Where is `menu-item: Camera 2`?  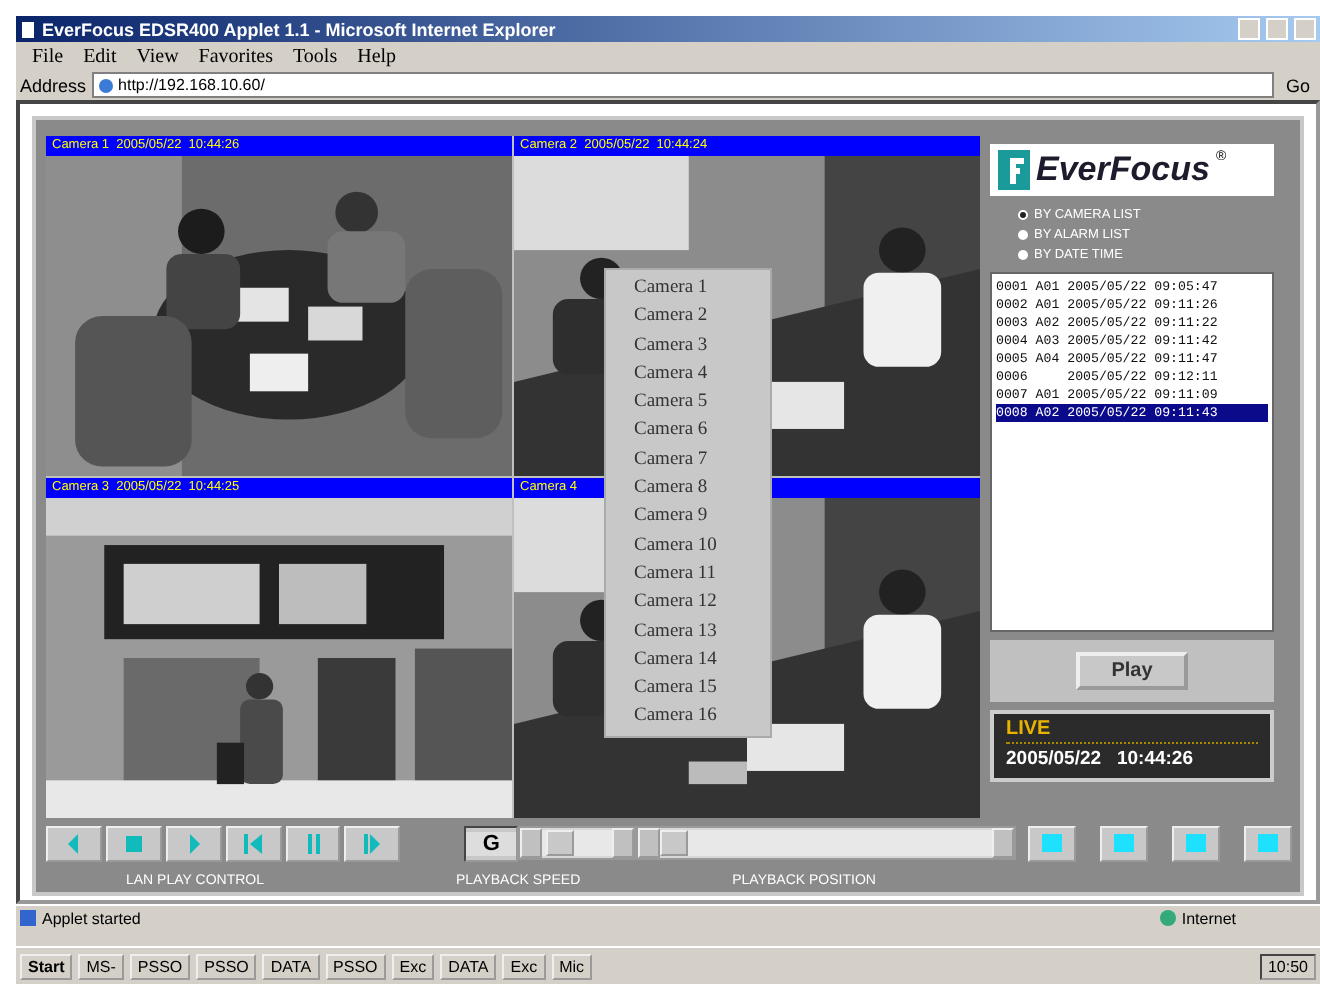 menu-item: Camera 2 is located at coordinates (688, 317).